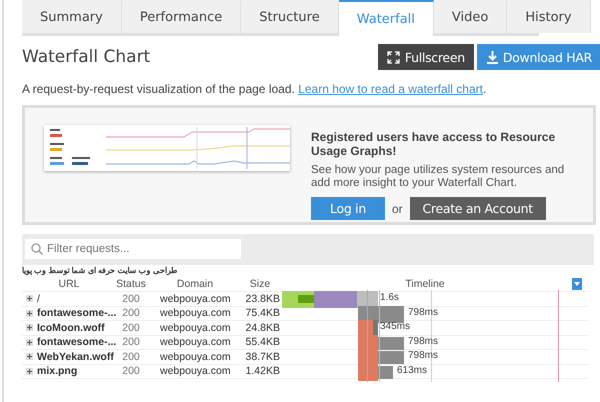  I want to click on period-text: ., so click(484, 89).